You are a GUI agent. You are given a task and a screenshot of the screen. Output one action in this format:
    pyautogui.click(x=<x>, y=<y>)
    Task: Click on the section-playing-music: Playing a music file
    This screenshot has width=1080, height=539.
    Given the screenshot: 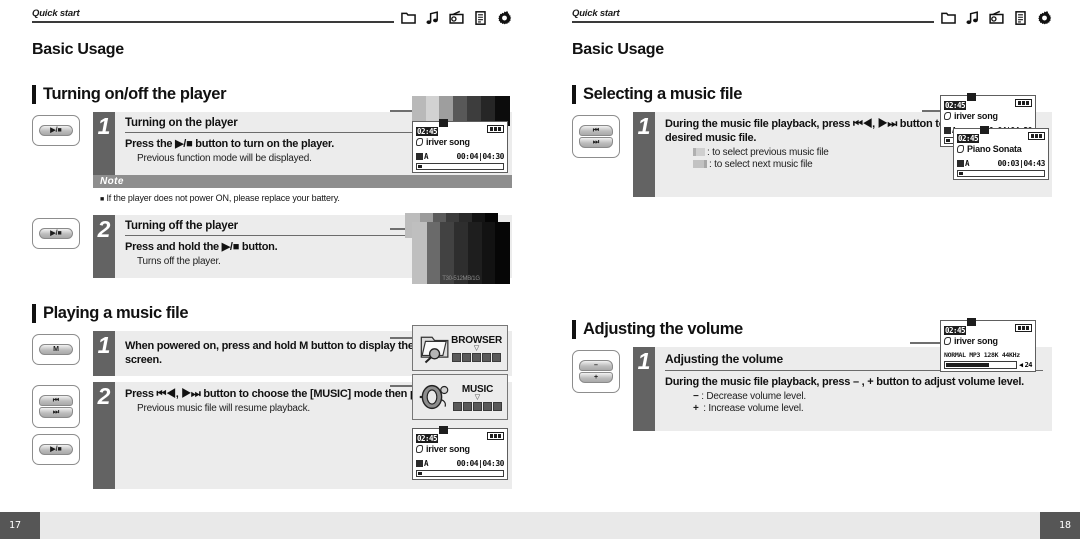 What is the action you would take?
    pyautogui.click(x=272, y=313)
    